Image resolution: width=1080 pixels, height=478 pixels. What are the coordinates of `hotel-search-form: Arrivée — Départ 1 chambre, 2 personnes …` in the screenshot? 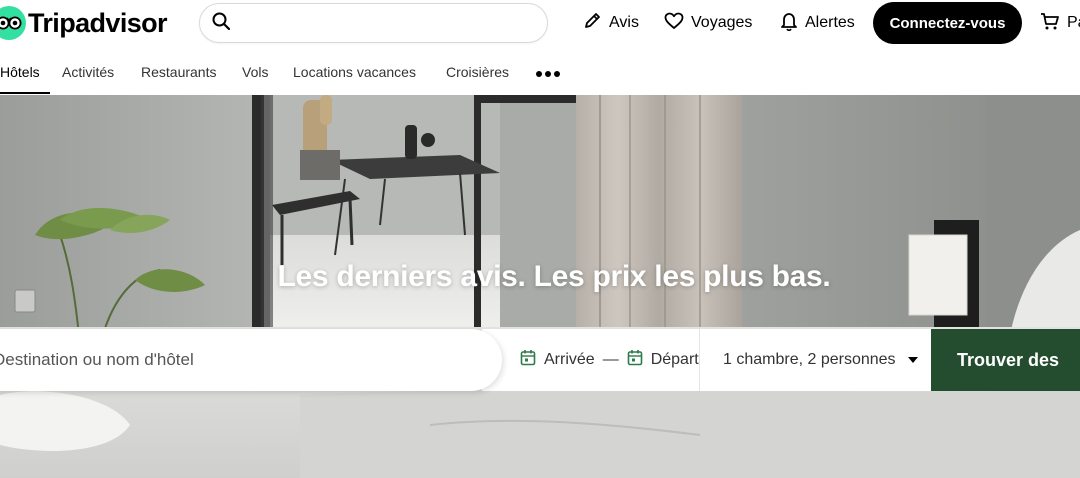 It's located at (540, 360).